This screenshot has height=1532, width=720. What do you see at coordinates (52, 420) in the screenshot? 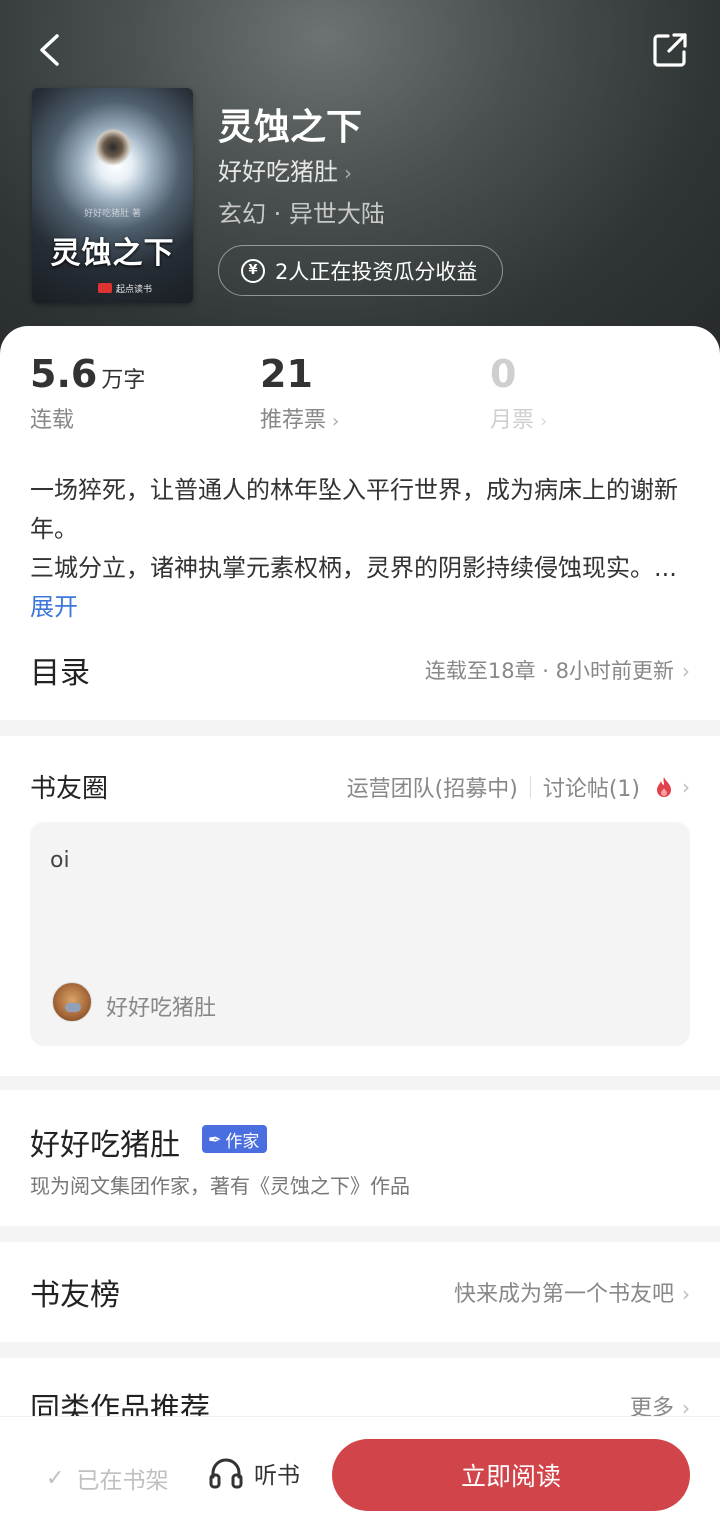
I see `serial-status-label: 连载` at bounding box center [52, 420].